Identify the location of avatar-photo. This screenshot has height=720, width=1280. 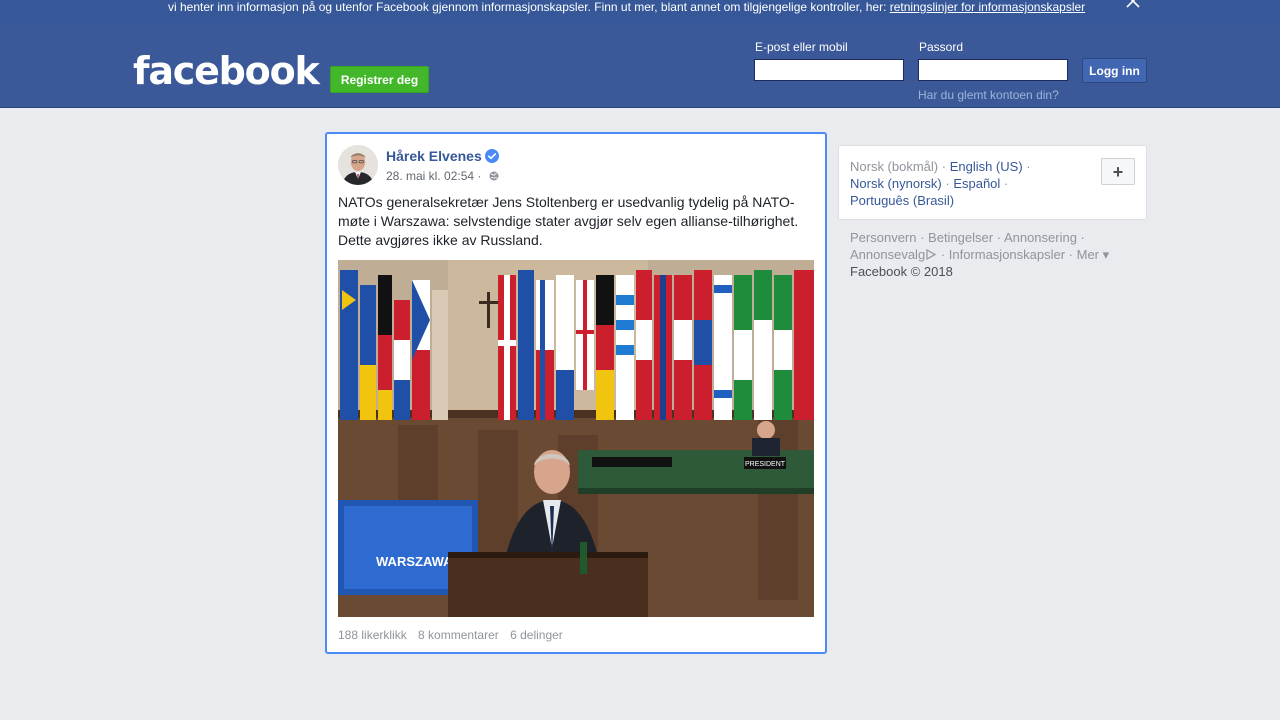
(358, 165).